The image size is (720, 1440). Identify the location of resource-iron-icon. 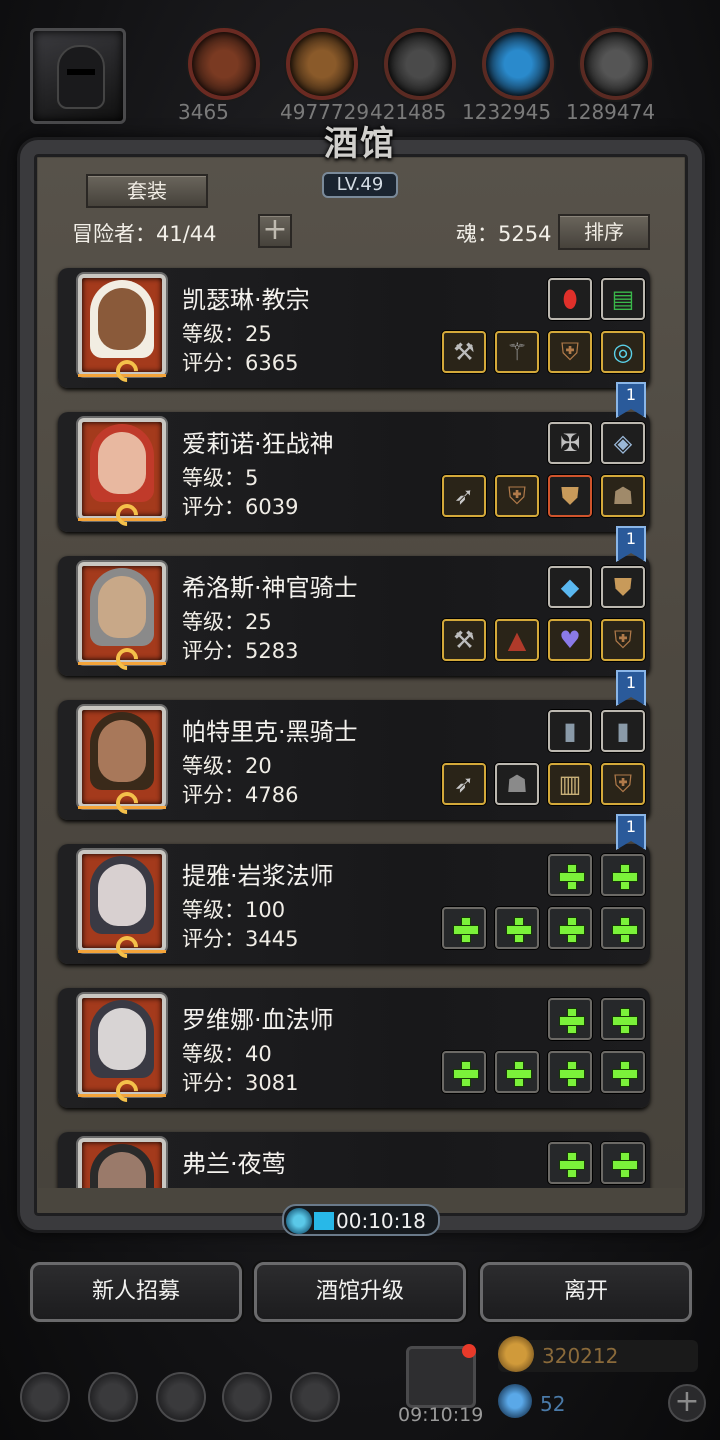
(420, 64).